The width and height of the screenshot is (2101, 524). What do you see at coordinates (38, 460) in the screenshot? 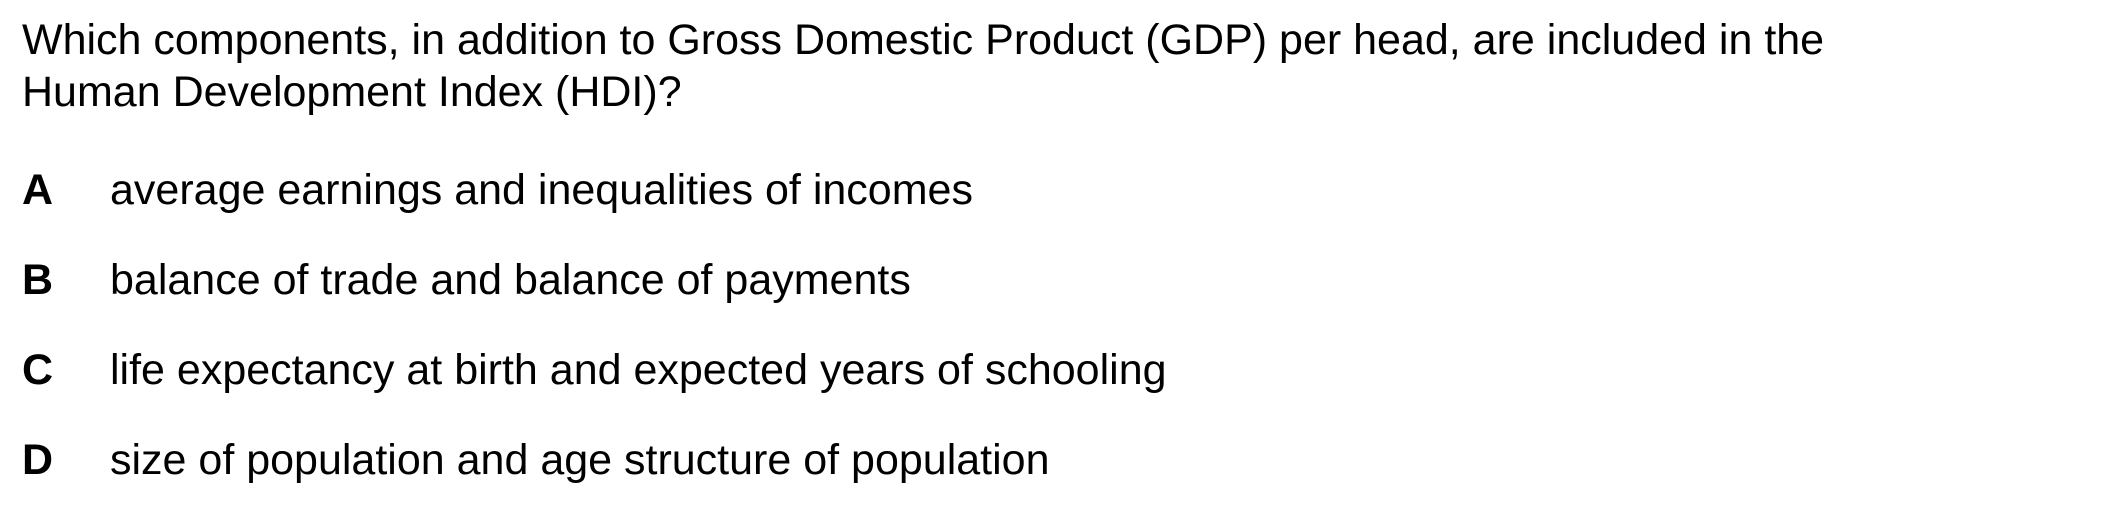
I see `option-letter: D` at bounding box center [38, 460].